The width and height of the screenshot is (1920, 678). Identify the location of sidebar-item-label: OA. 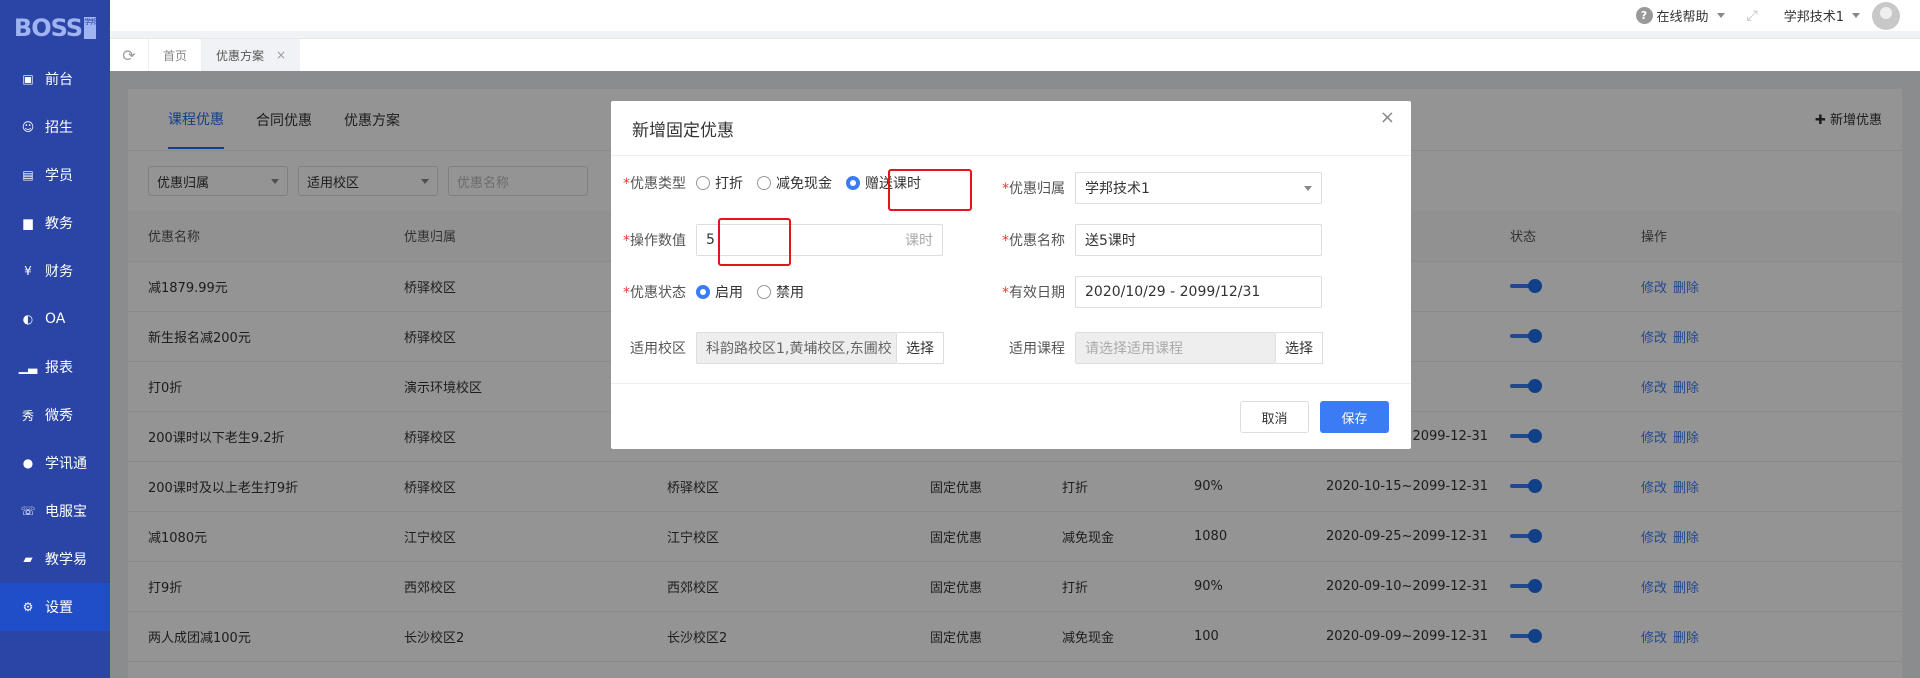
(55, 319).